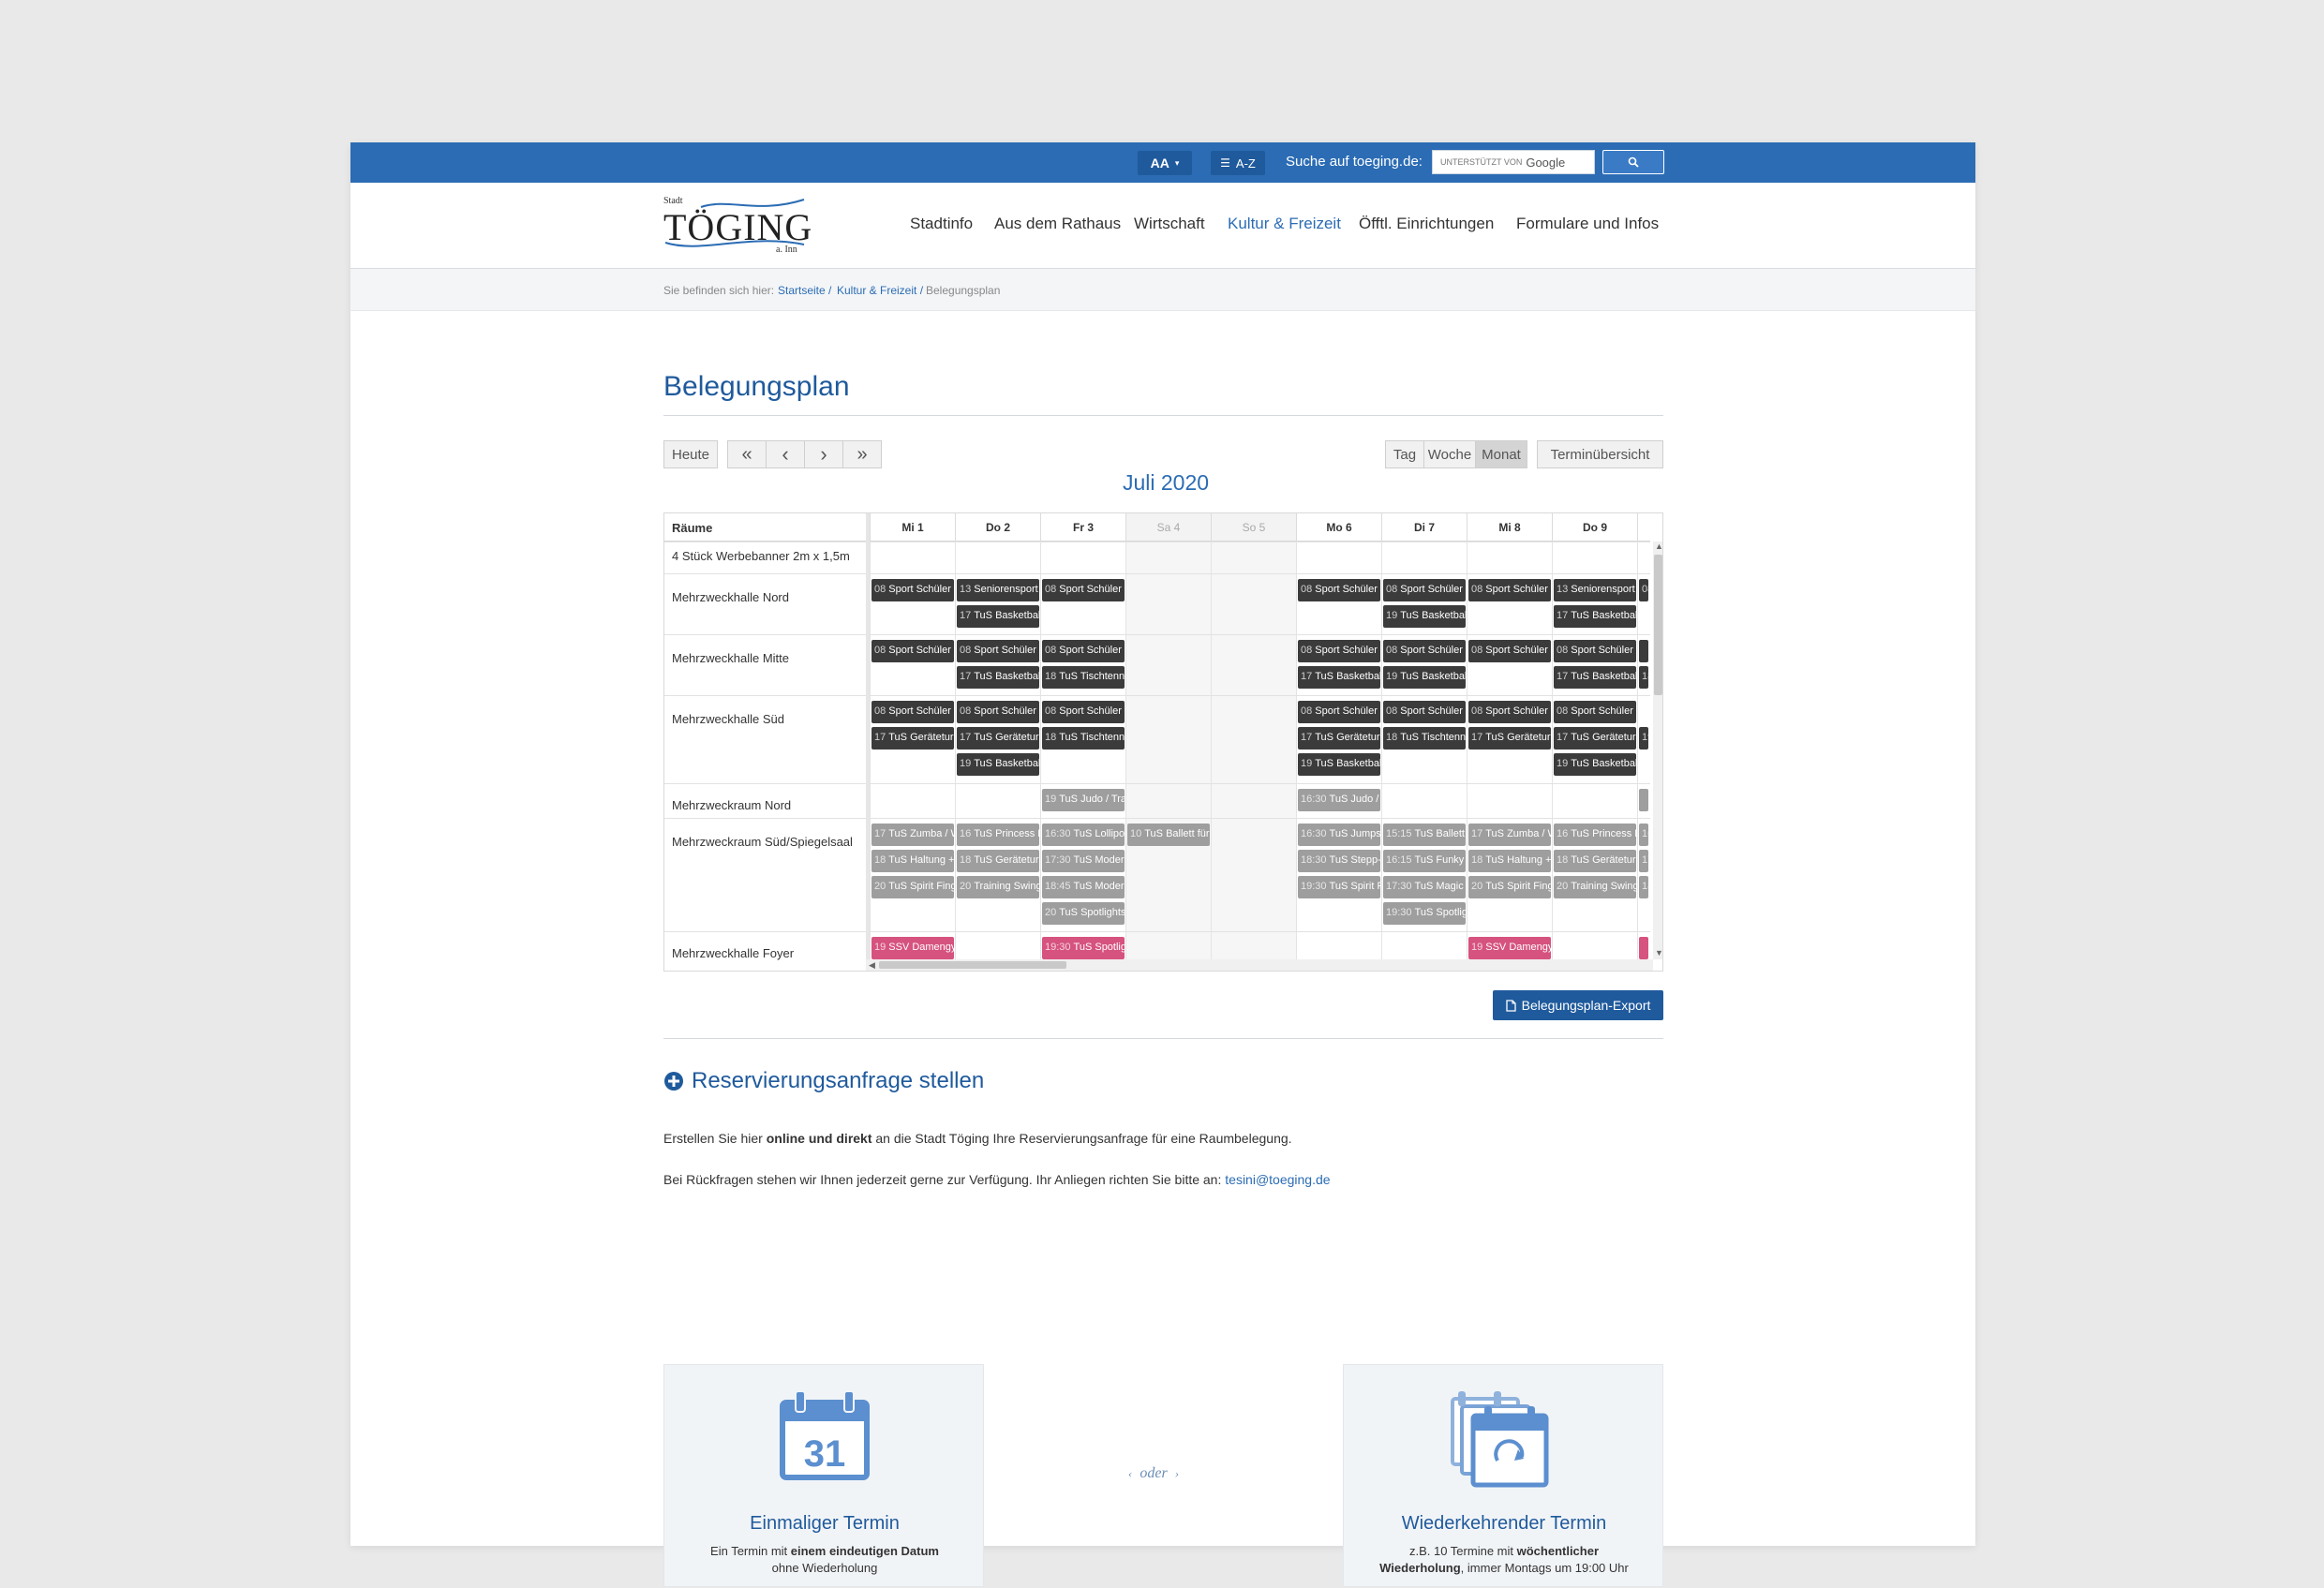 Image resolution: width=2324 pixels, height=1588 pixels. Describe the element at coordinates (1643, 861) in the screenshot. I see `calendar-event: 17` at that location.